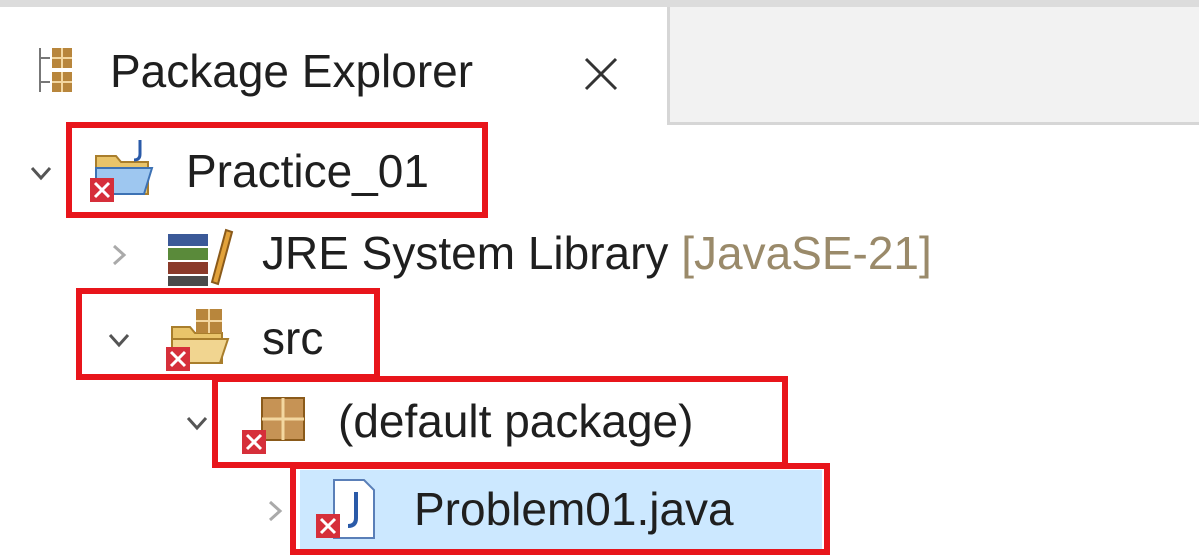  What do you see at coordinates (199, 255) in the screenshot?
I see `library-icon` at bounding box center [199, 255].